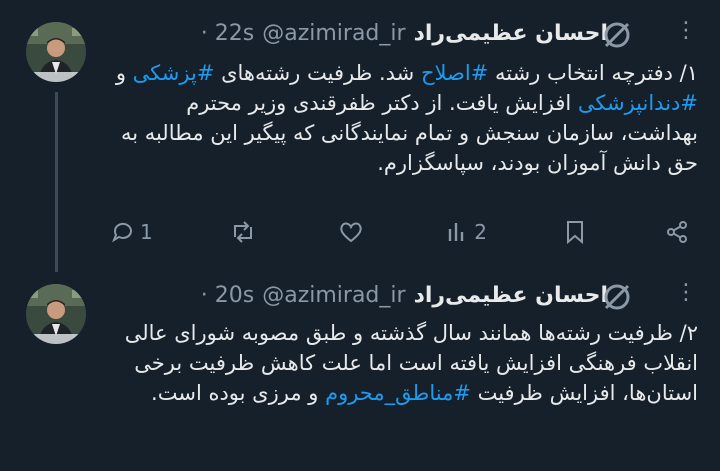 The width and height of the screenshot is (720, 471). I want to click on heart-icon, so click(351, 232).